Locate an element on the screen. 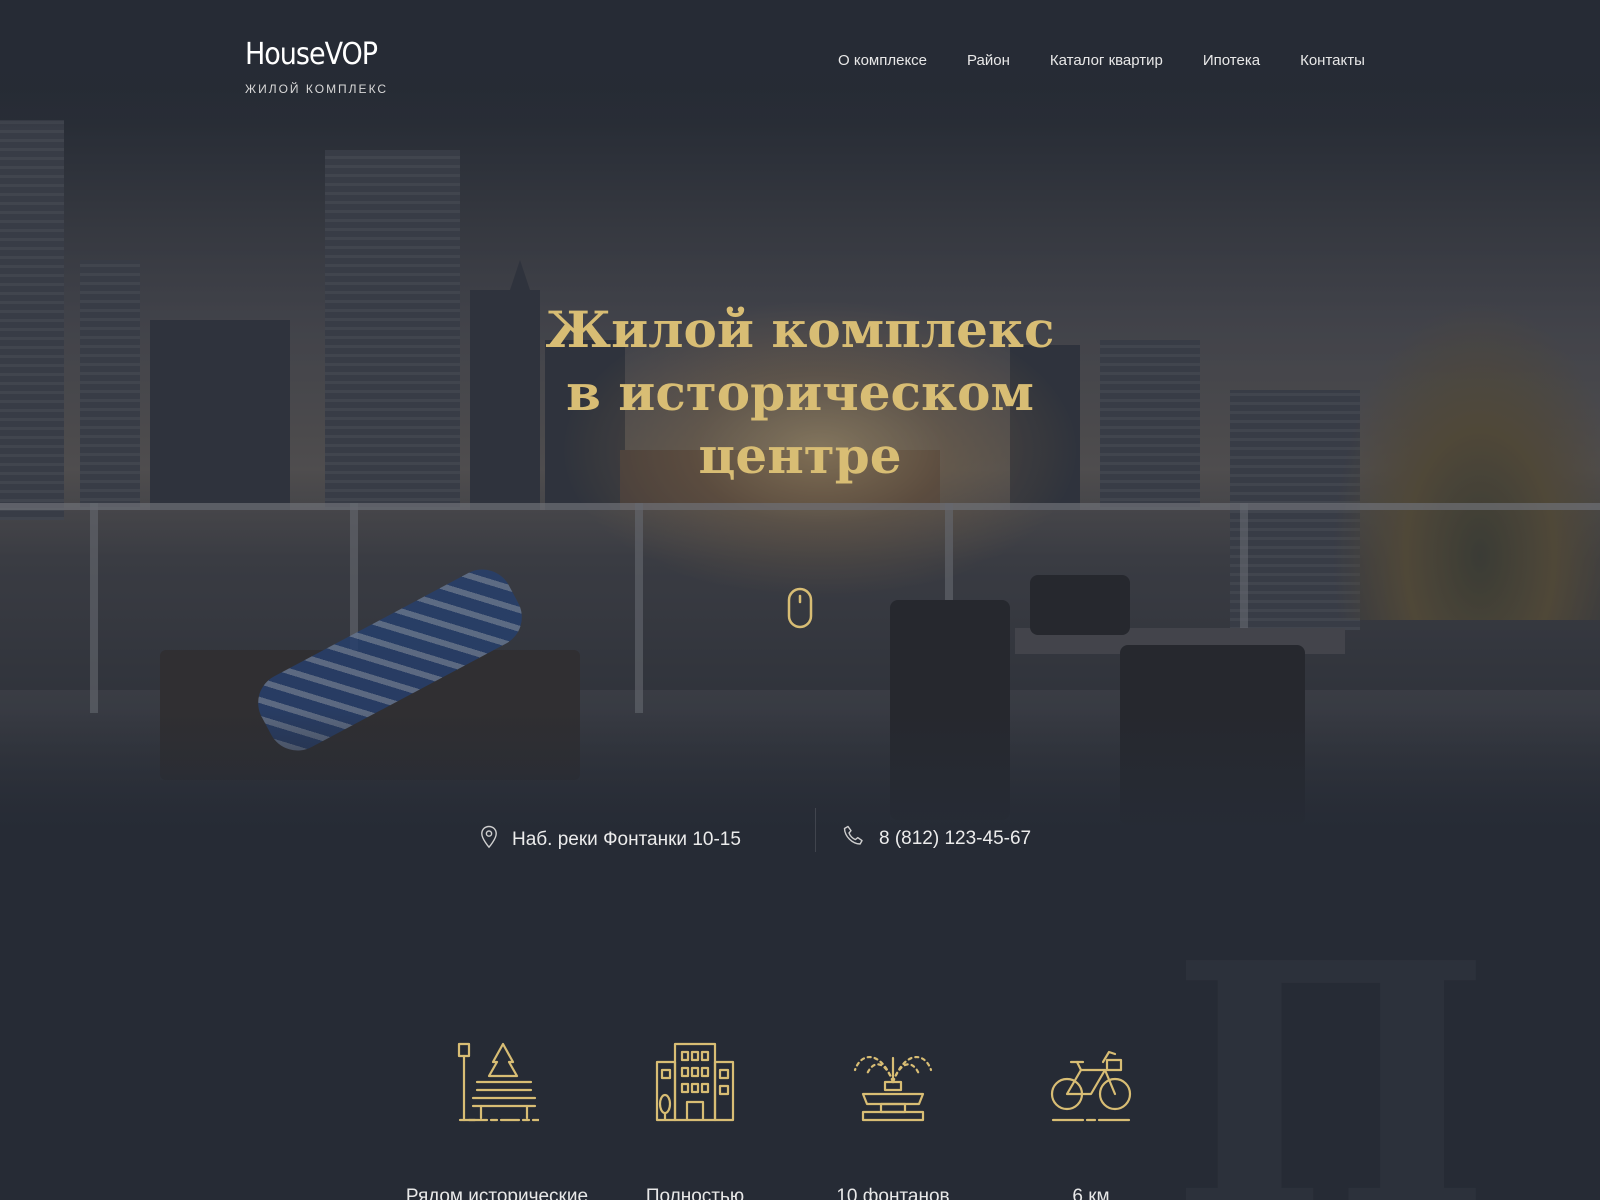  feature-label: Рядом исторические is located at coordinates (497, 1193).